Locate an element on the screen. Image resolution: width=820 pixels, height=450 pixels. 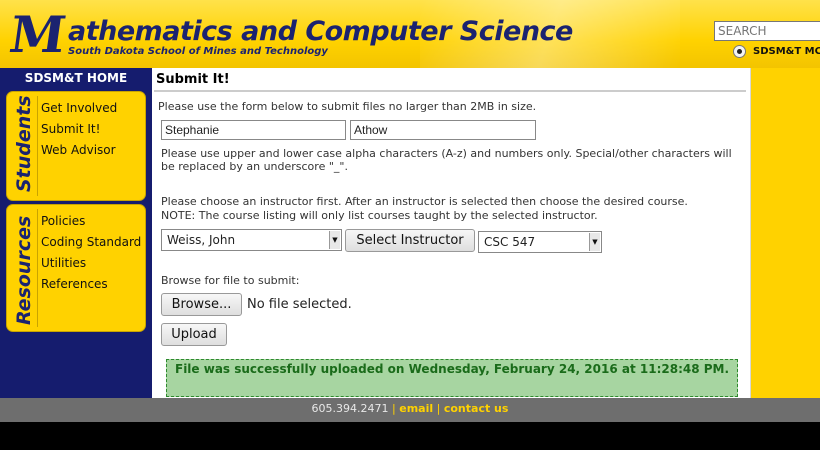
search-scope-radio is located at coordinates (739, 51).